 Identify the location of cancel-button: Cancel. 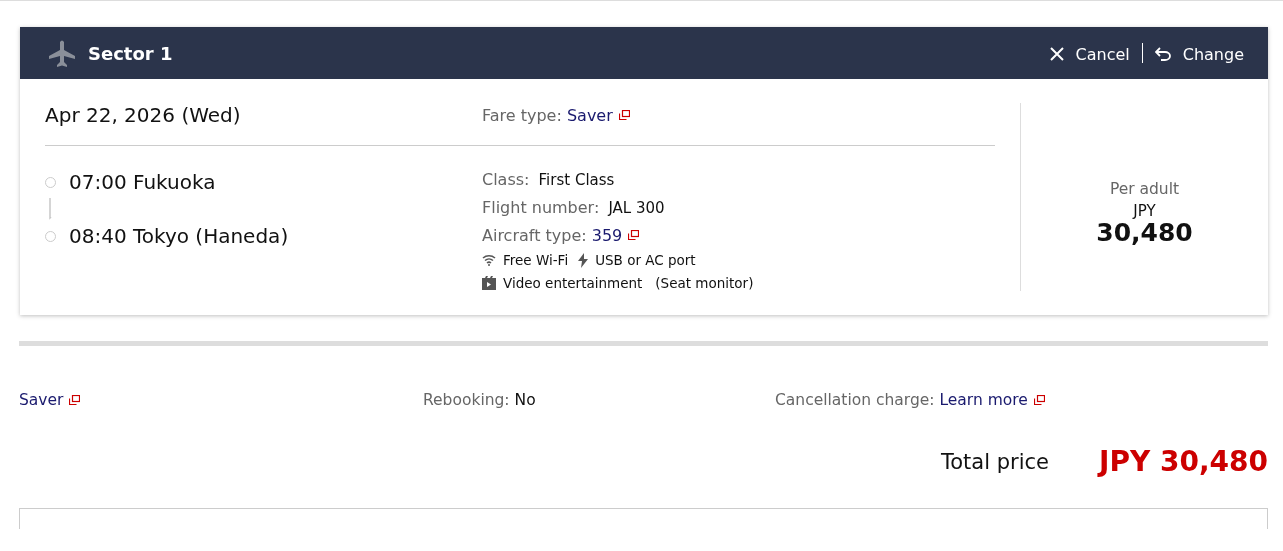
(1089, 54).